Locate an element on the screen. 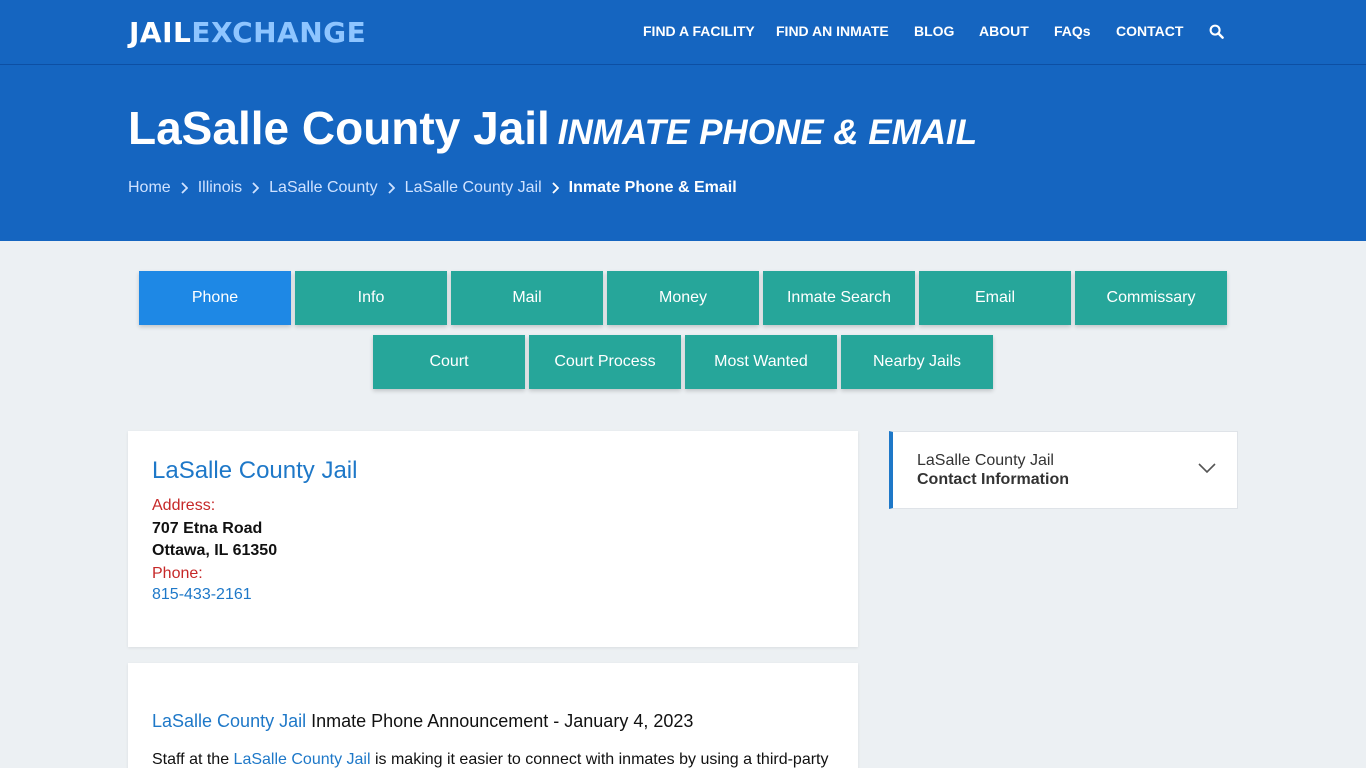 The width and height of the screenshot is (1366, 768). phone-label: Phone: is located at coordinates (177, 573).